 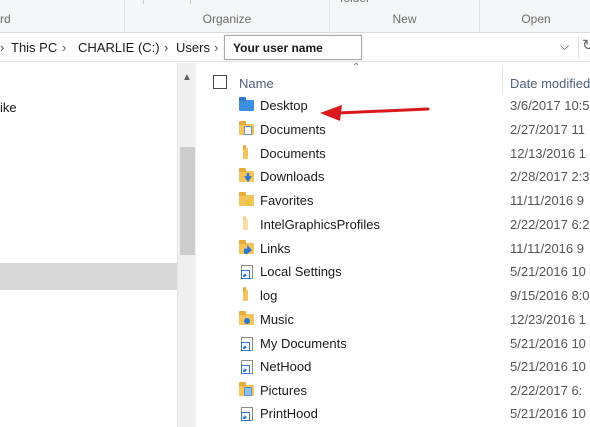 I want to click on downloads-folder-icon, so click(x=247, y=175).